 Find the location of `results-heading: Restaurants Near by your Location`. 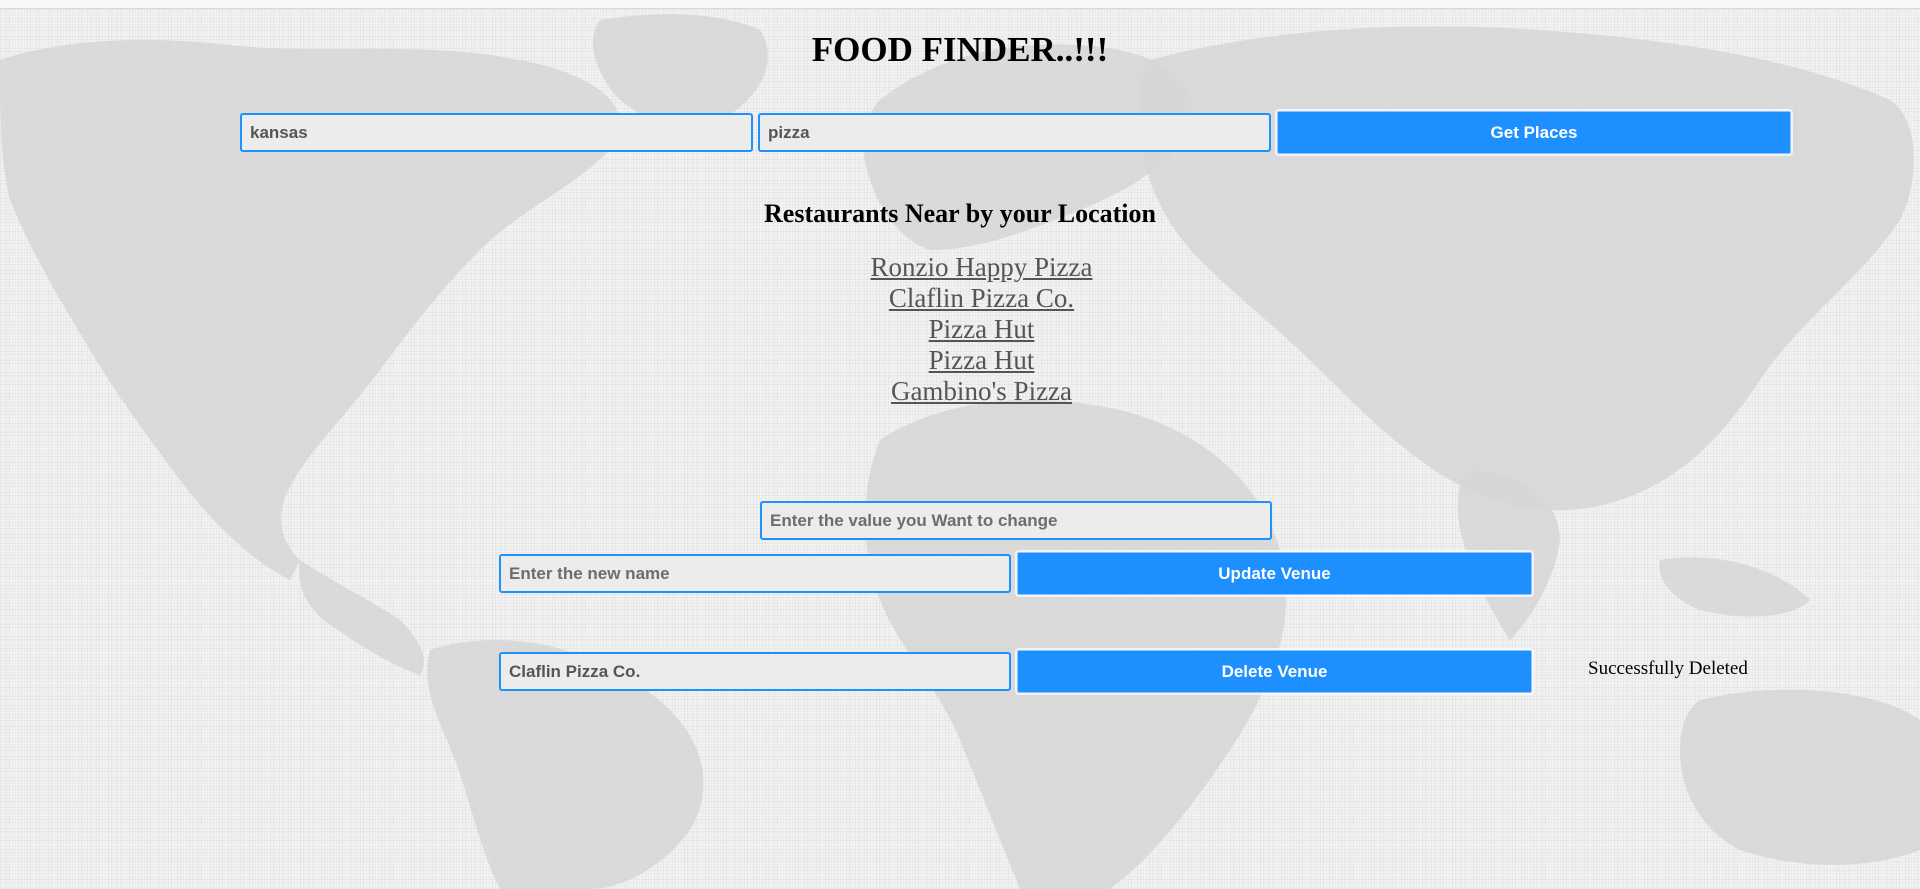

results-heading: Restaurants Near by your Location is located at coordinates (960, 213).